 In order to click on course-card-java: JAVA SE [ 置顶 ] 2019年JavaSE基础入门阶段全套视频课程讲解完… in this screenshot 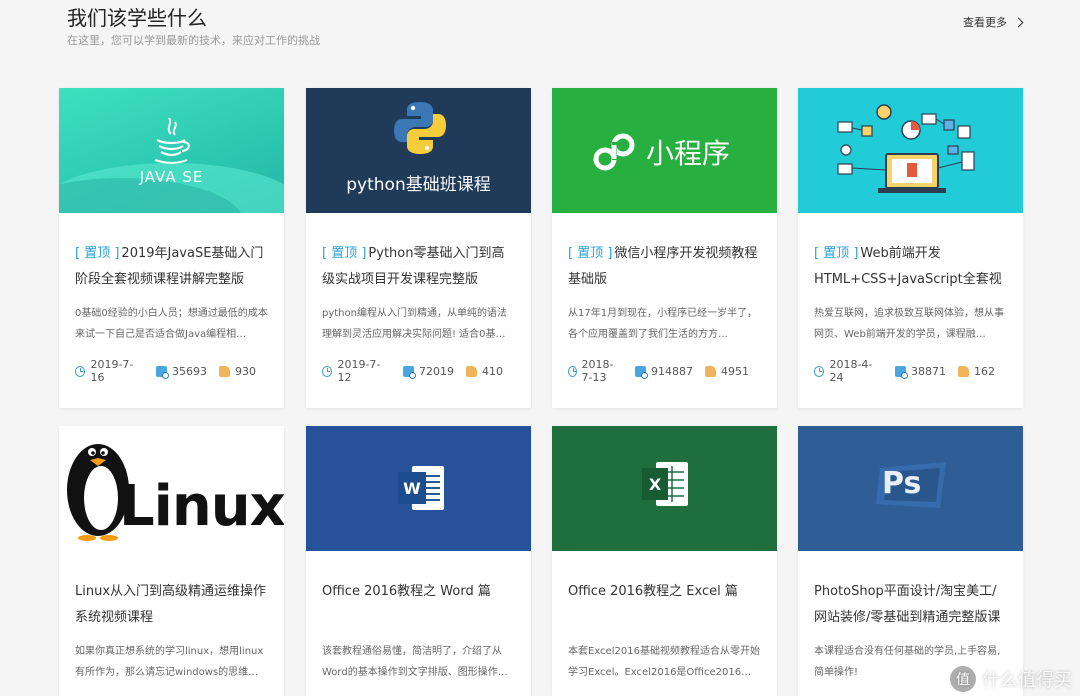, I will do `click(171, 248)`.